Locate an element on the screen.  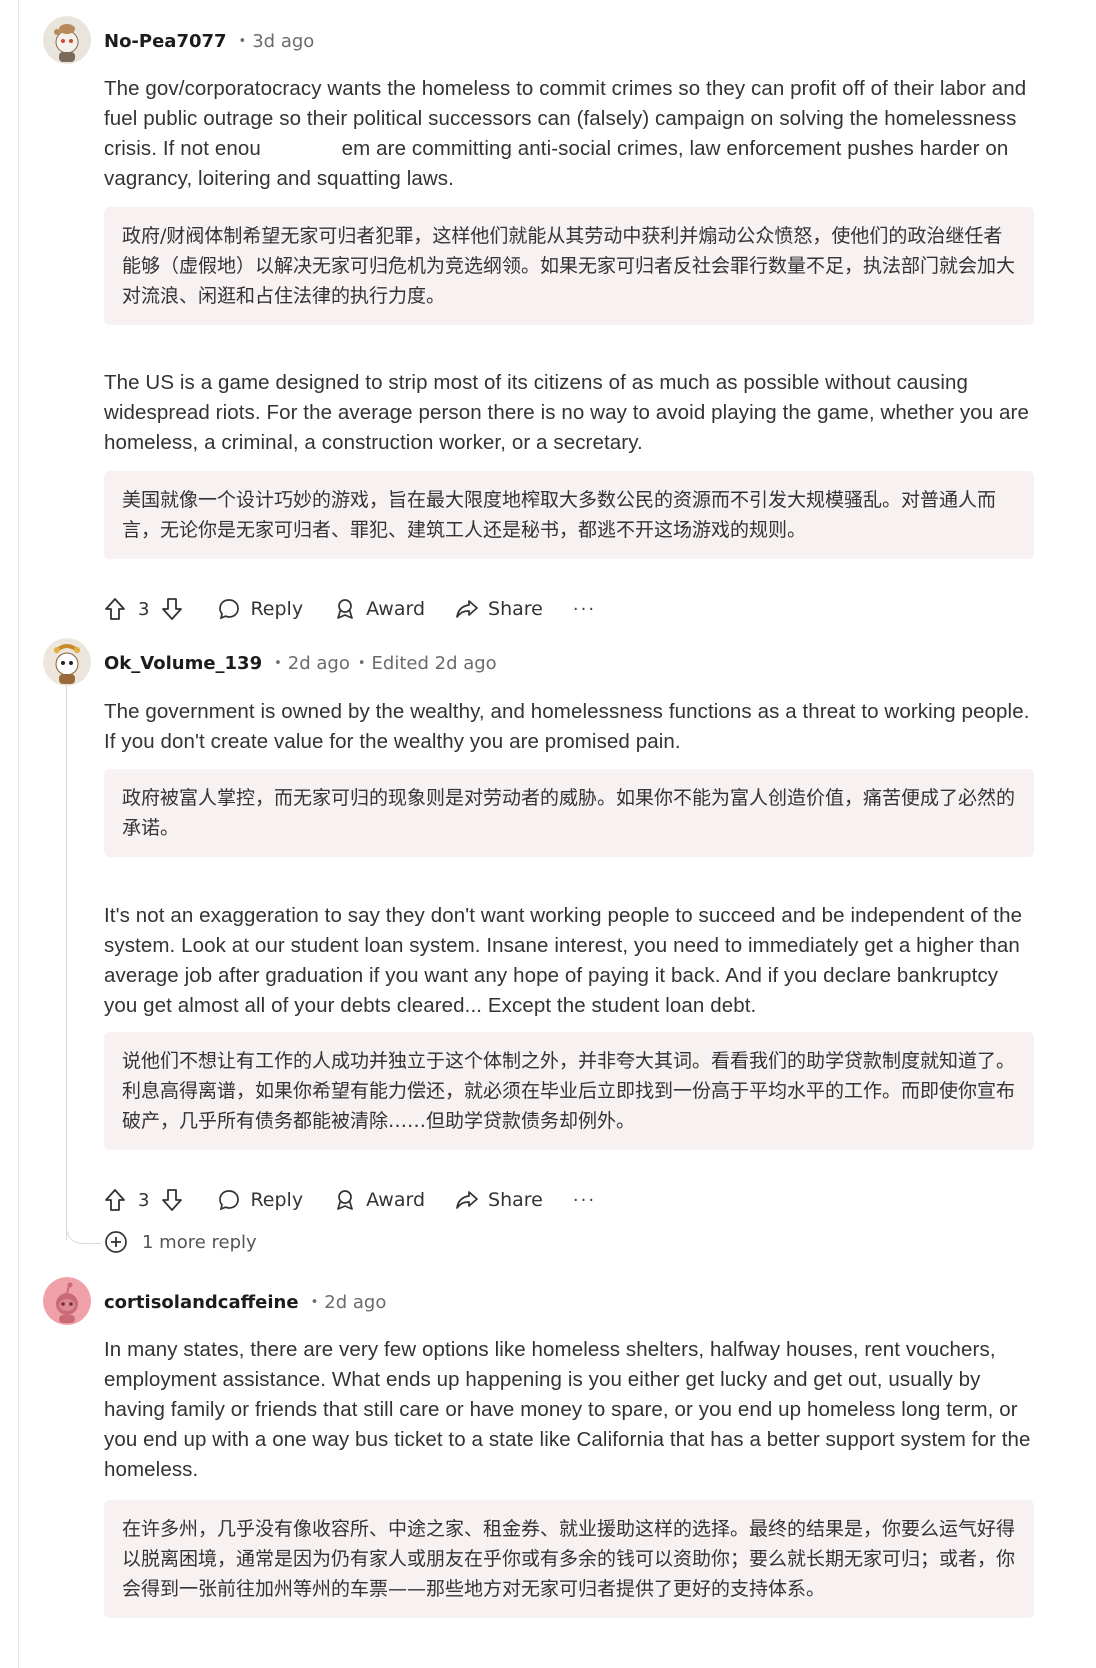
comment-meta: cortisolandcaffeine • 2d ago is located at coordinates (245, 1302).